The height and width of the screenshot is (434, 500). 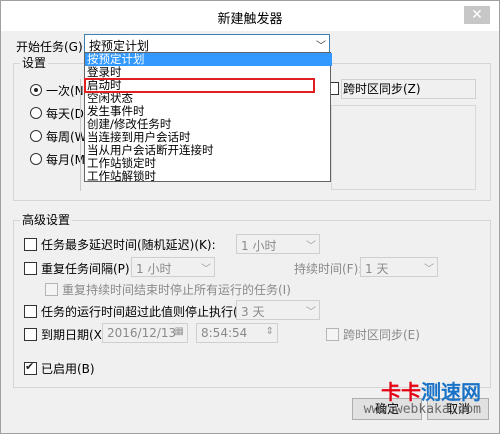 What do you see at coordinates (147, 312) in the screenshot?
I see `stop-if-longer-label: 任务的运行时间超过此值则停止执行(L):` at bounding box center [147, 312].